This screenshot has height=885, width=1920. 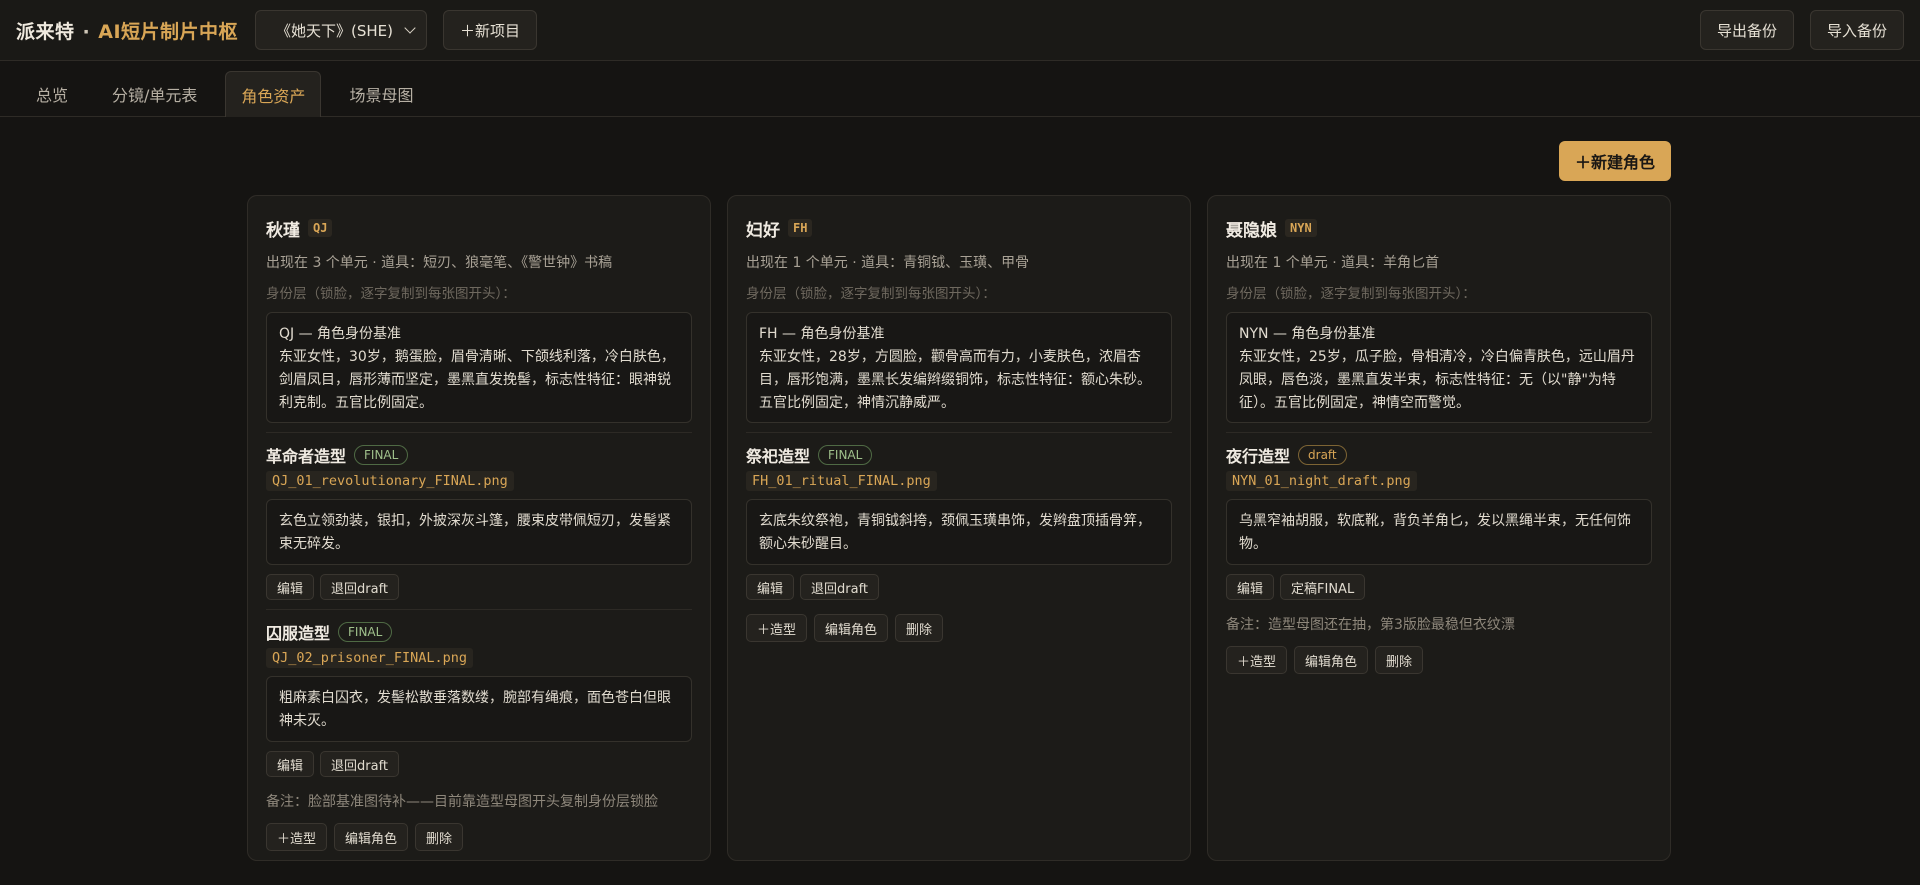 I want to click on look-name: 革命者造型, so click(x=306, y=456).